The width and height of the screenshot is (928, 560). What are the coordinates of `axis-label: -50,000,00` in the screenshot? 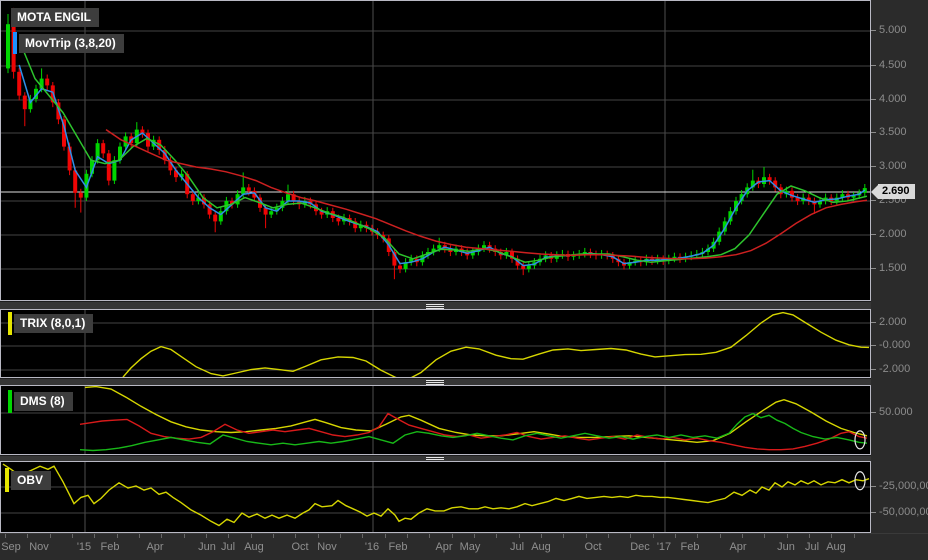 It's located at (899, 512).